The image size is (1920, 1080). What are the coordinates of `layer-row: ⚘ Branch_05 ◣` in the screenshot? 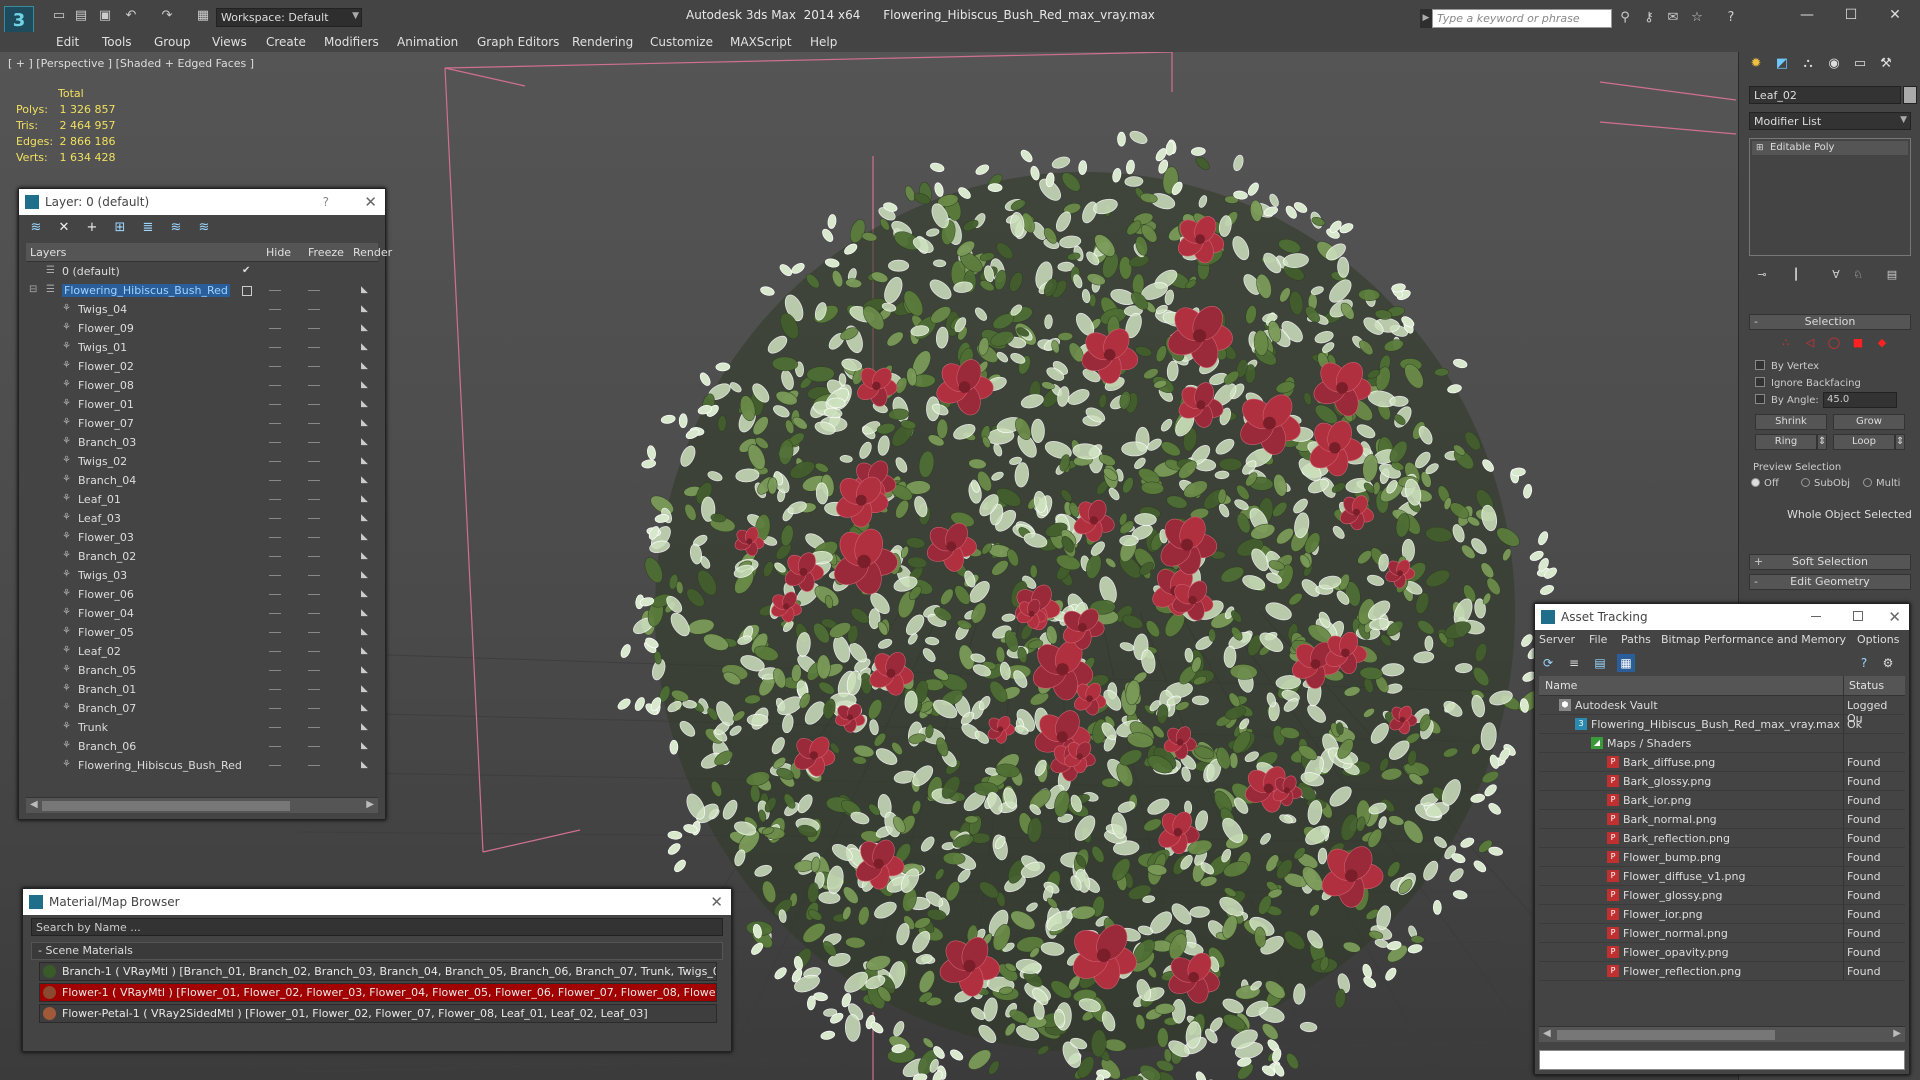 It's located at (202, 670).